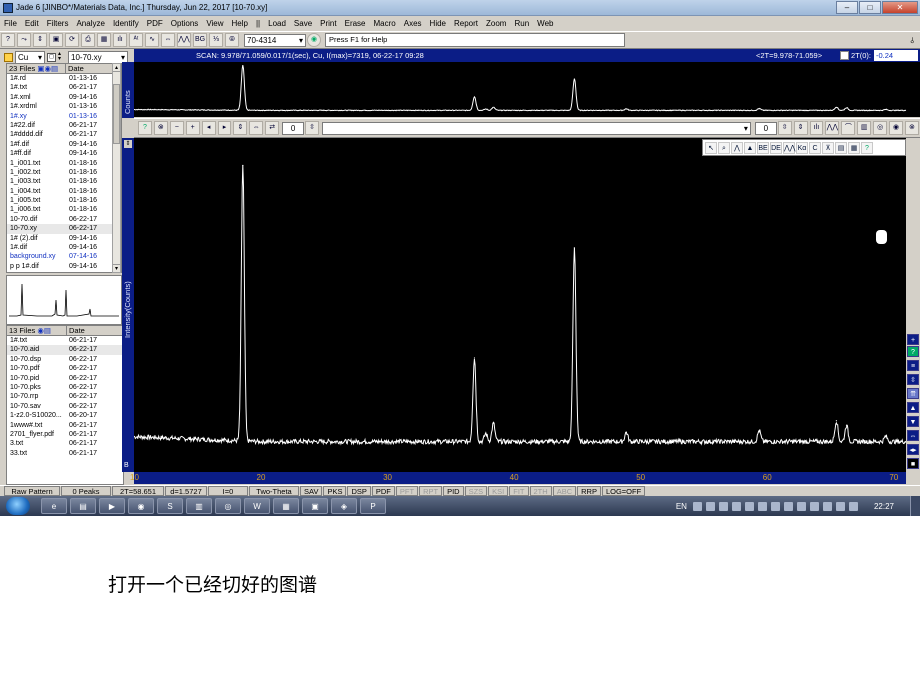 This screenshot has height=690, width=920. What do you see at coordinates (104, 40) in the screenshot?
I see `toolbar-button-6: ▦` at bounding box center [104, 40].